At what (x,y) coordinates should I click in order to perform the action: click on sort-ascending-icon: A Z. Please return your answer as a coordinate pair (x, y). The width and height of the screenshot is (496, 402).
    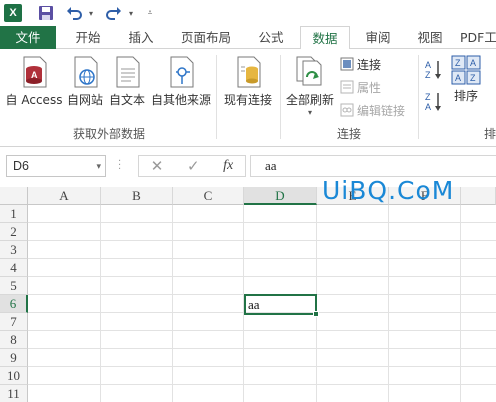
    Looking at the image, I should click on (433, 70).